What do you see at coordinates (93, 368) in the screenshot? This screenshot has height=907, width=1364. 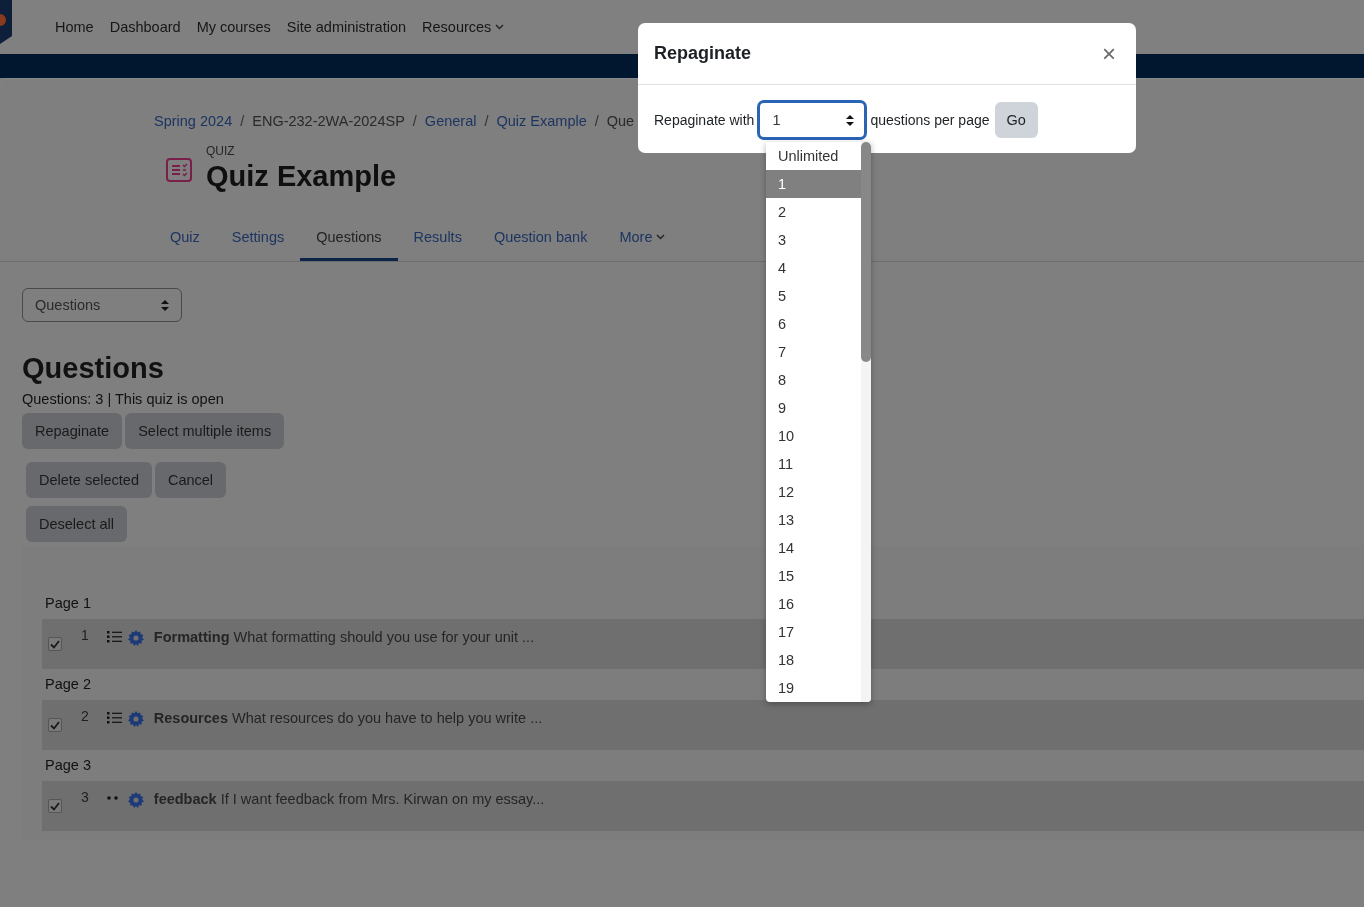 I see `section-heading: Questions` at bounding box center [93, 368].